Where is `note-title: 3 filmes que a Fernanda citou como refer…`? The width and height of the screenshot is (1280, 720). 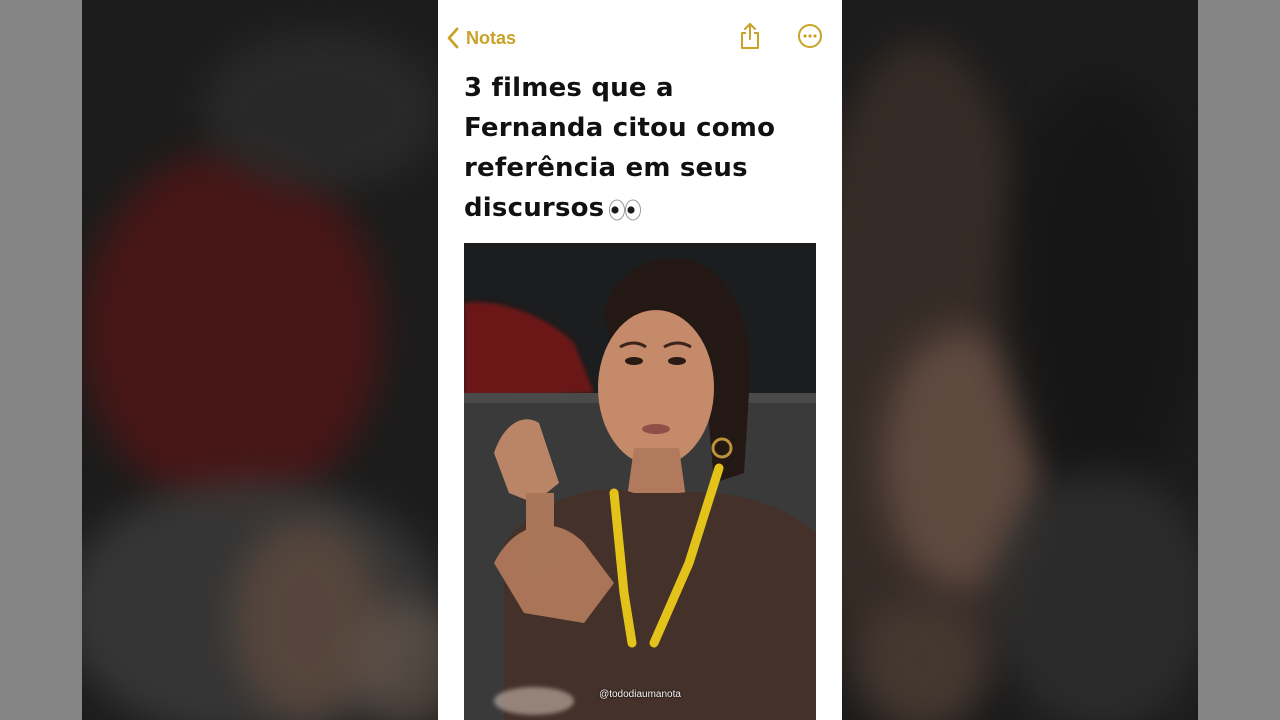 note-title: 3 filmes que a Fernanda citou como refer… is located at coordinates (644, 148).